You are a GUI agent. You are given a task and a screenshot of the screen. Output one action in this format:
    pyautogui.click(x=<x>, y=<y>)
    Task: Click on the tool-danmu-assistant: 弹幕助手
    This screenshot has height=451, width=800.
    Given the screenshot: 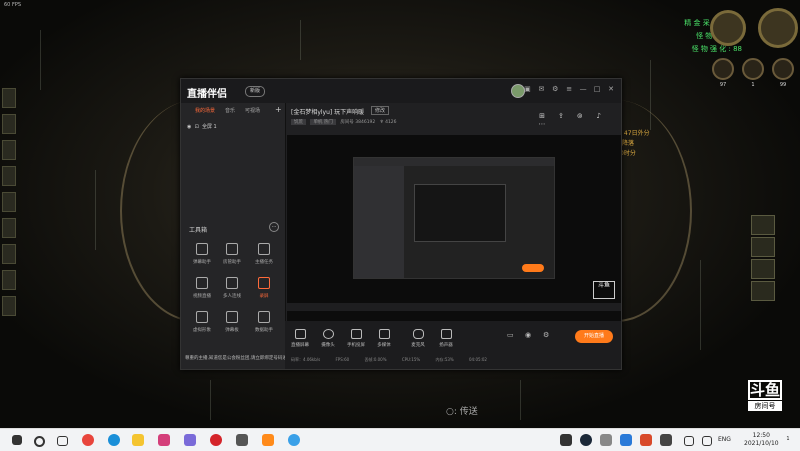 What is the action you would take?
    pyautogui.click(x=202, y=254)
    